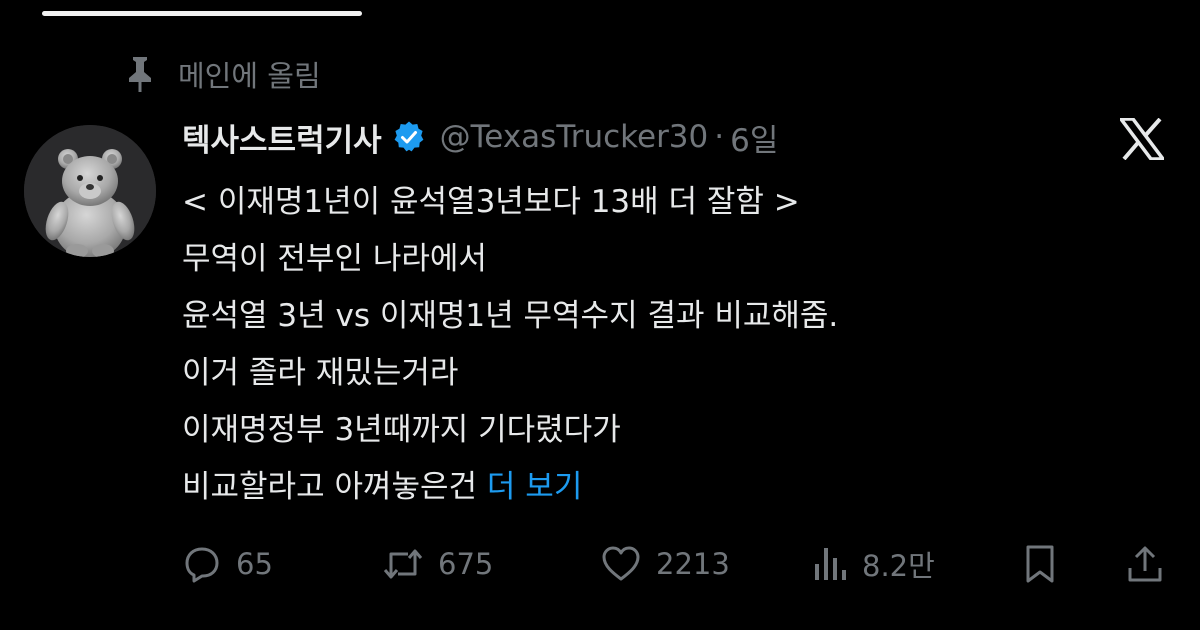 This screenshot has height=630, width=1200. I want to click on status-bar-indicator, so click(202, 13).